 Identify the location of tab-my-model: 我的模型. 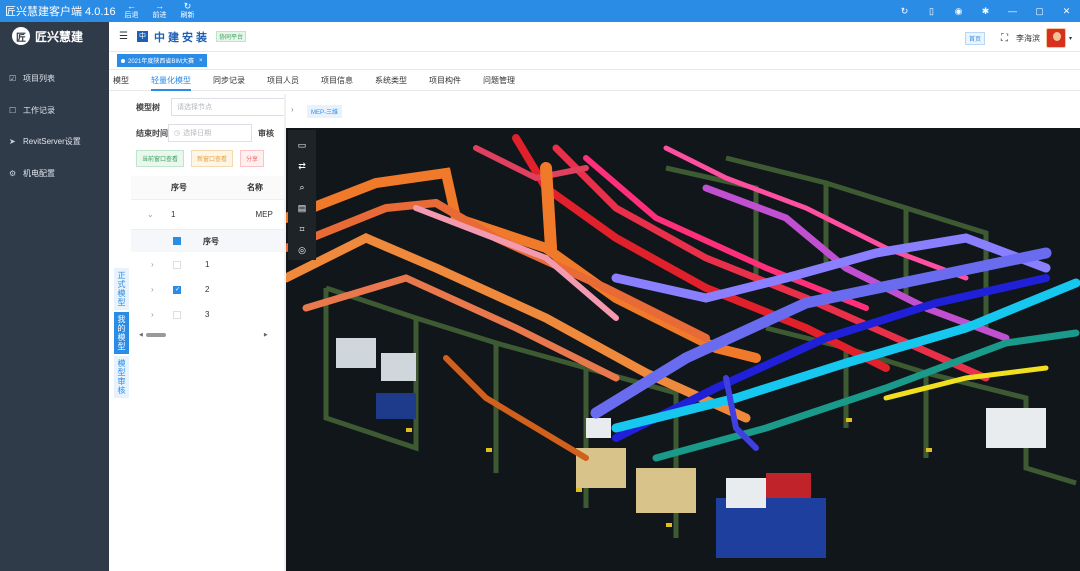
(121, 333).